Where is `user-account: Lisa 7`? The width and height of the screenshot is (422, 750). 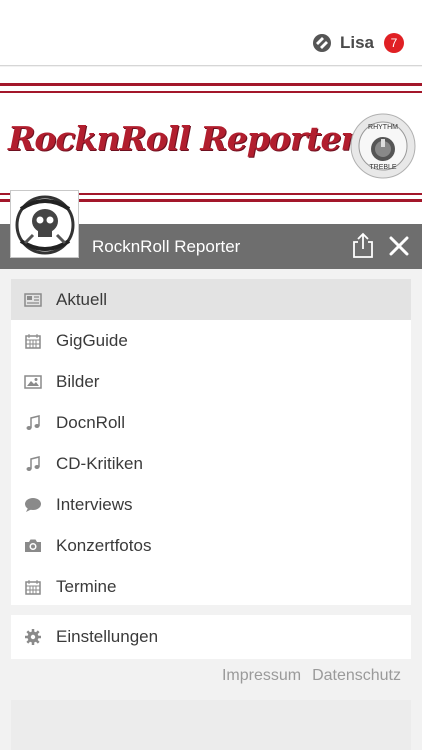 user-account: Lisa 7 is located at coordinates (358, 43).